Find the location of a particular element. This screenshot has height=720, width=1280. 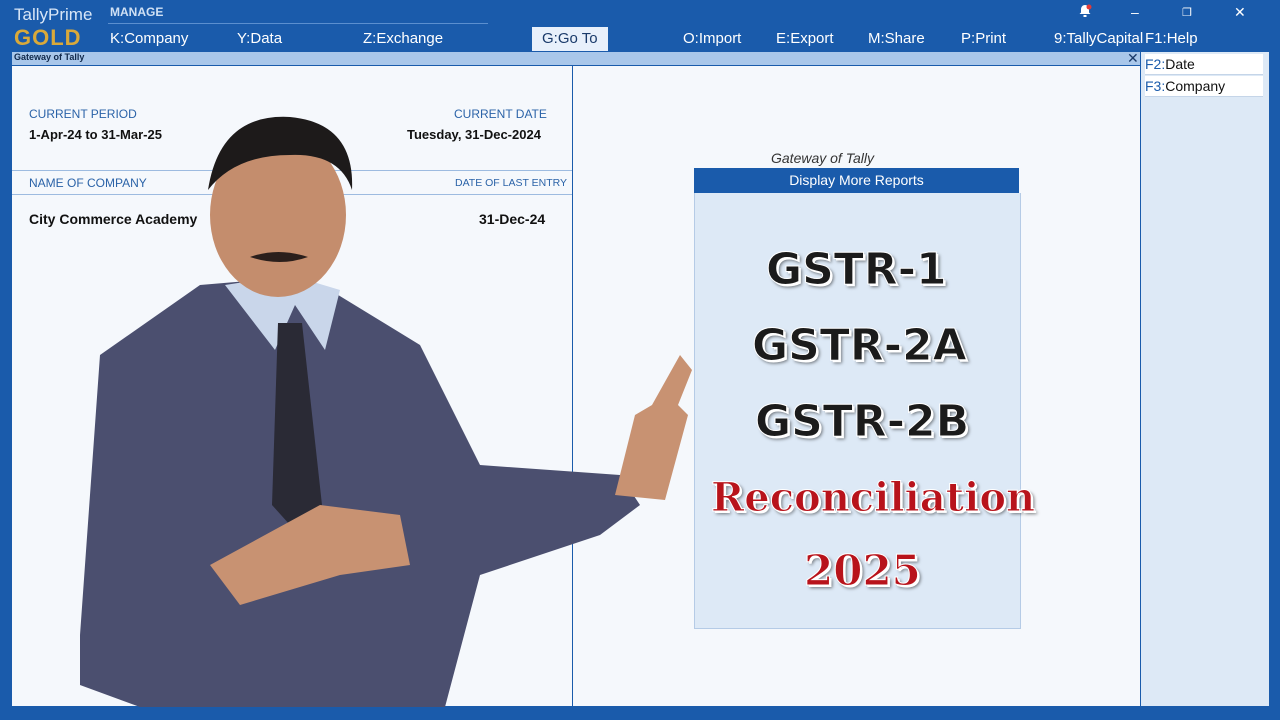

headline-reconciliation: Reconciliation is located at coordinates (873, 498).